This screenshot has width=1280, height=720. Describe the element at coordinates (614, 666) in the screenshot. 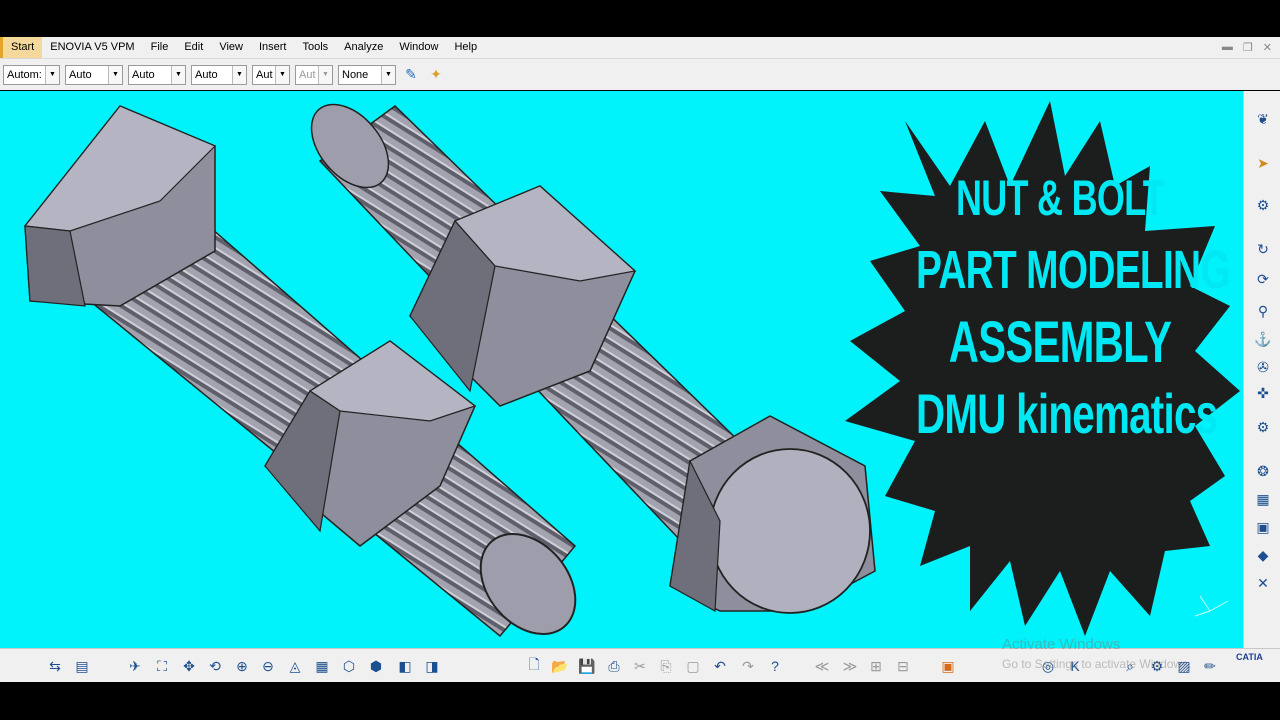

I see `print-icon: ⎙` at that location.